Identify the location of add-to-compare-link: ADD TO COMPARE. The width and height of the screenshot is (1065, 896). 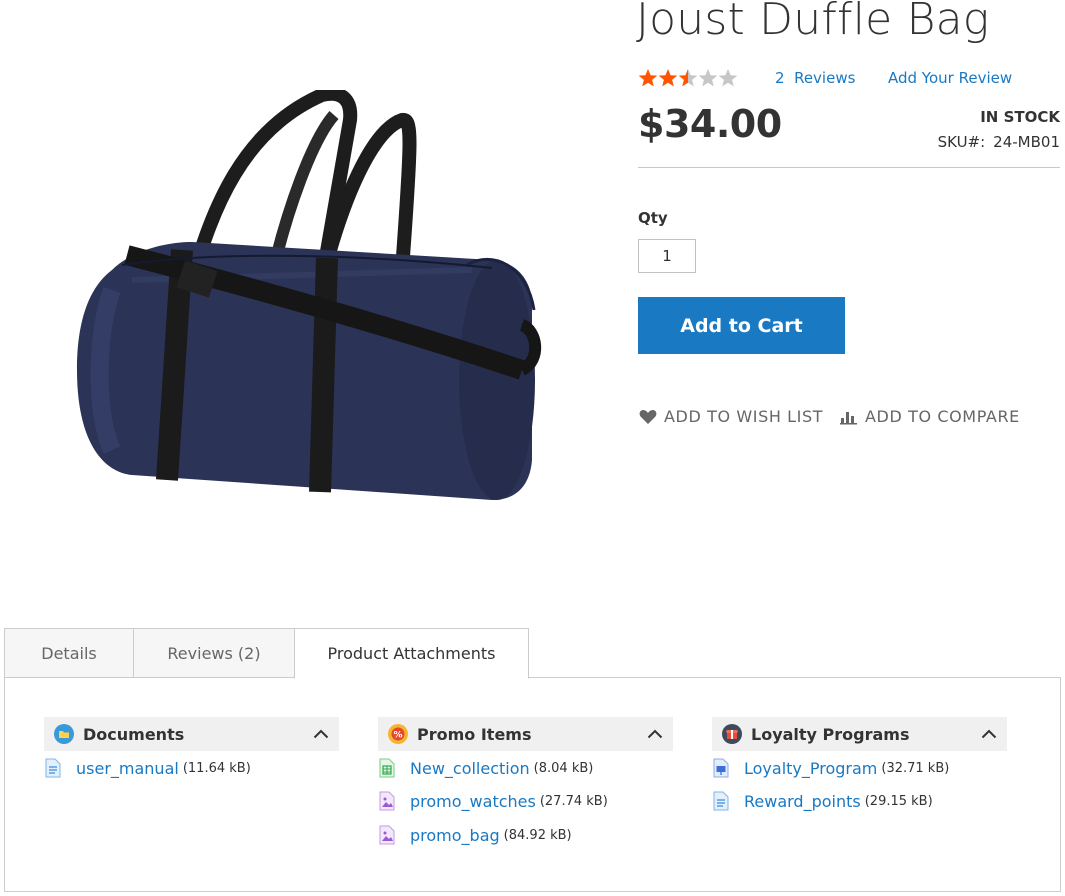
(930, 416).